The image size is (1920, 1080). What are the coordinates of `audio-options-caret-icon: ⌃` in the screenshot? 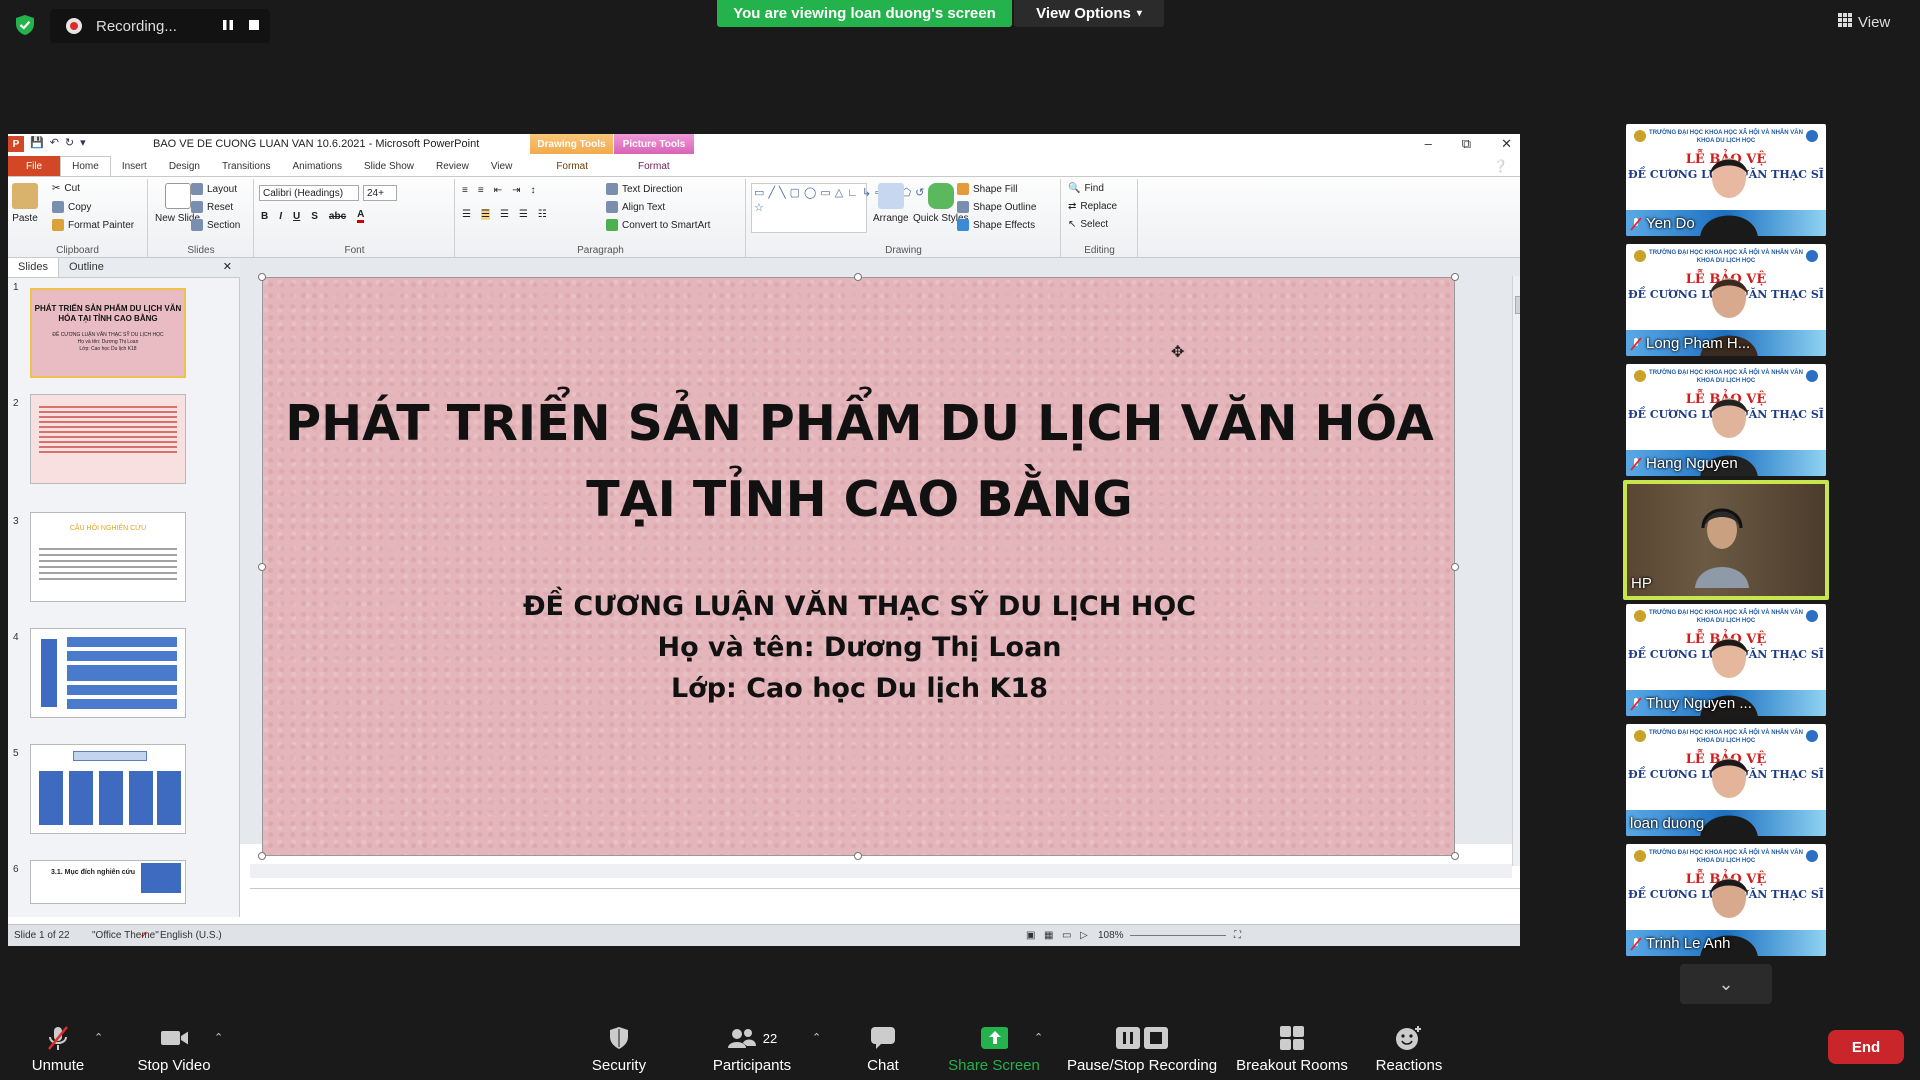 It's located at (98, 1037).